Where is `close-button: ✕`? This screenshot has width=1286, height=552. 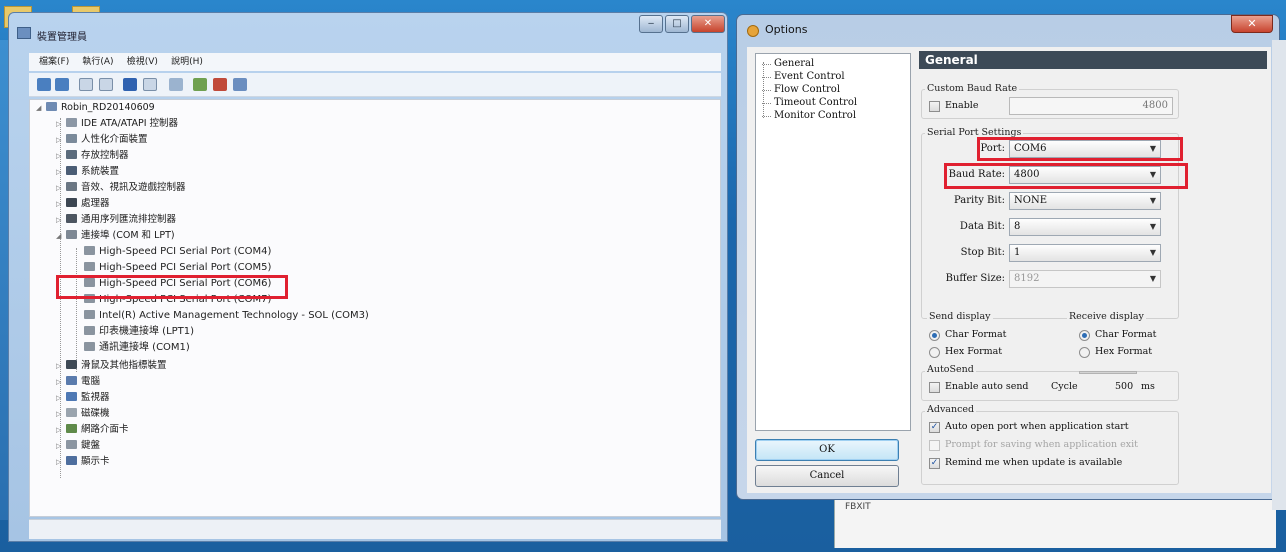
close-button: ✕ is located at coordinates (708, 24).